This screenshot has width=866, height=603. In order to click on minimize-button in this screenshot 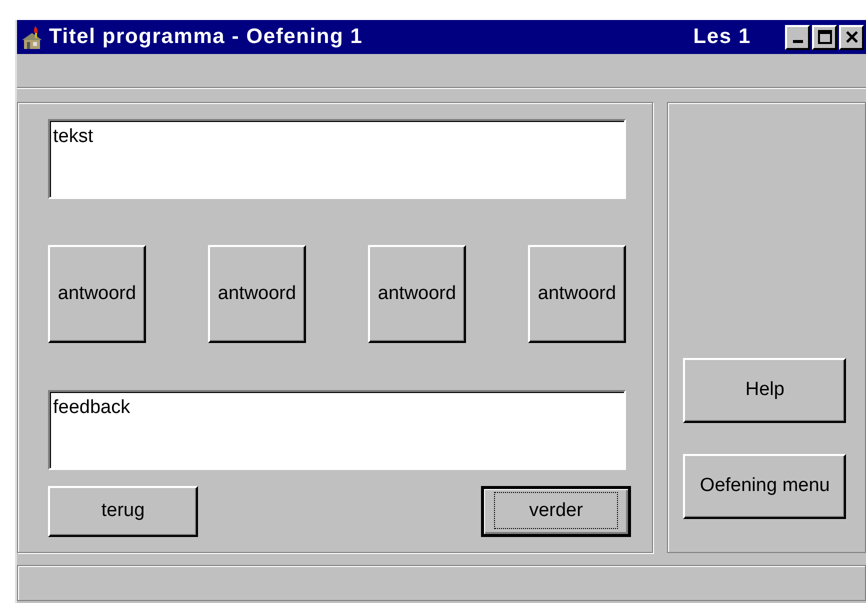, I will do `click(797, 37)`.